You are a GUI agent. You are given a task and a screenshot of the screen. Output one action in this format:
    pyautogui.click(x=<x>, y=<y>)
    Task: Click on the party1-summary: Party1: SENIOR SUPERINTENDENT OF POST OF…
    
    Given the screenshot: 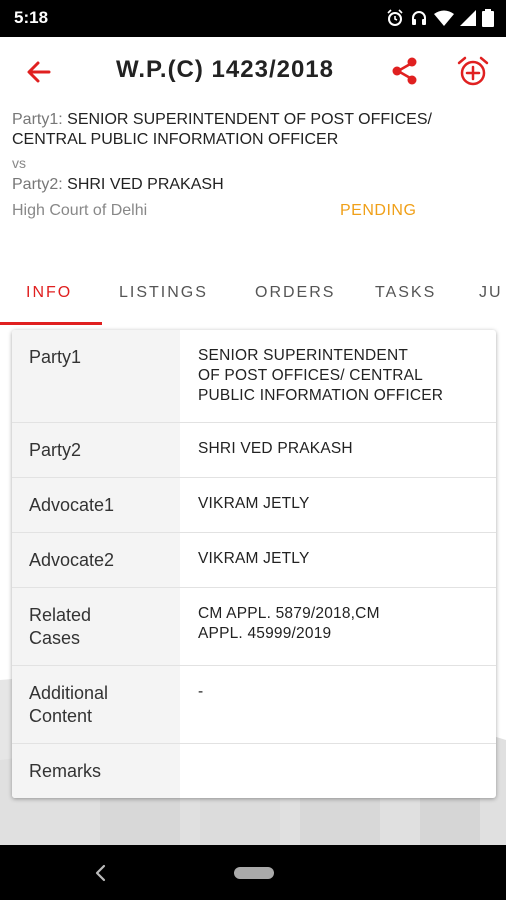 What is the action you would take?
    pyautogui.click(x=256, y=120)
    